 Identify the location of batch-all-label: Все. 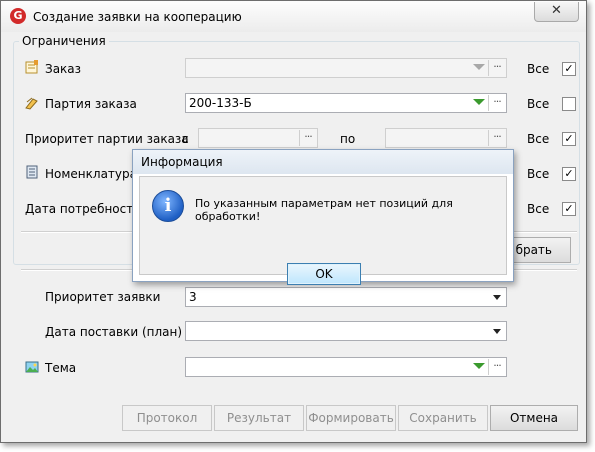
(538, 104).